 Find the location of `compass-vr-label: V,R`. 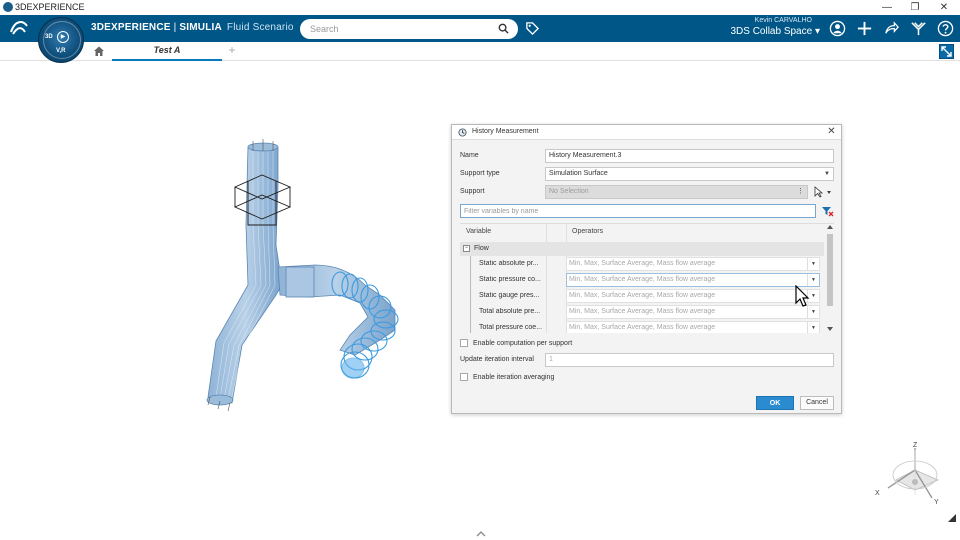

compass-vr-label: V,R is located at coordinates (61, 51).